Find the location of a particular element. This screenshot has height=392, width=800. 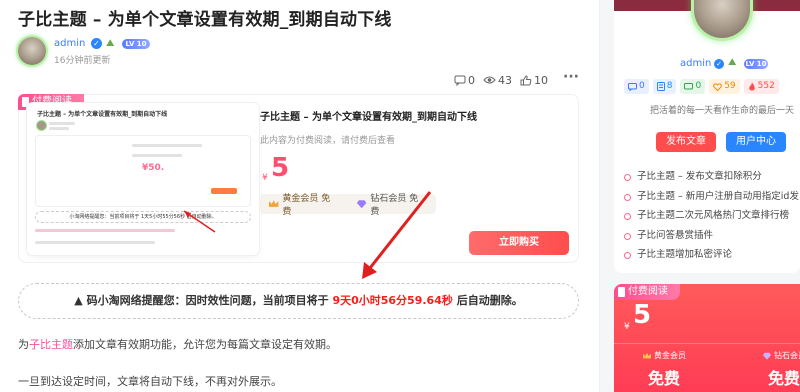

comments-stat: 0 is located at coordinates (464, 80).